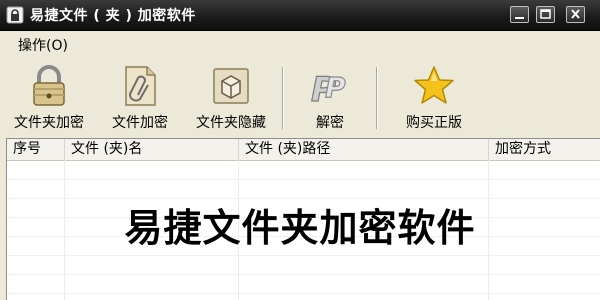  Describe the element at coordinates (231, 86) in the screenshot. I see `box-icon` at that location.